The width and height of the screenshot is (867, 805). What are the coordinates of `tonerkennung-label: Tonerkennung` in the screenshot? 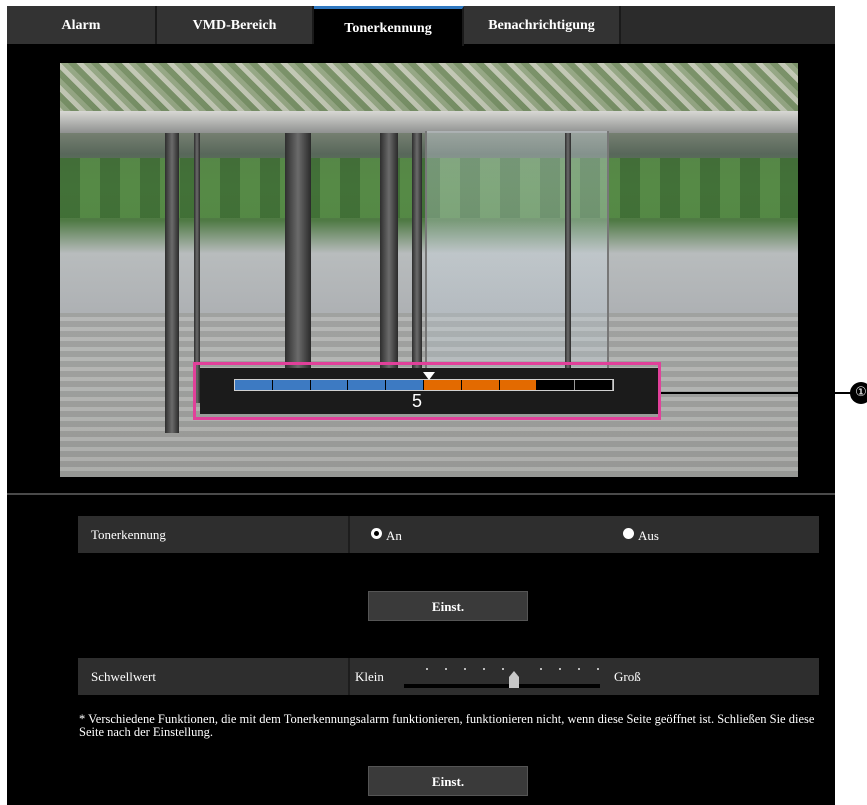 It's located at (128, 534).